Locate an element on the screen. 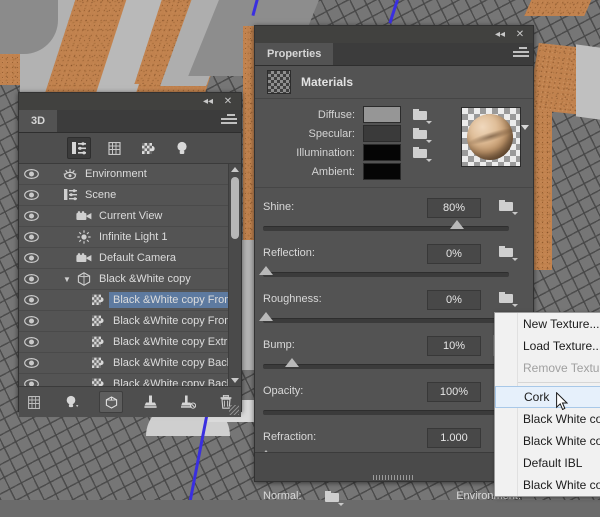 The image size is (600, 517). shine-folder-icon is located at coordinates (508, 207).